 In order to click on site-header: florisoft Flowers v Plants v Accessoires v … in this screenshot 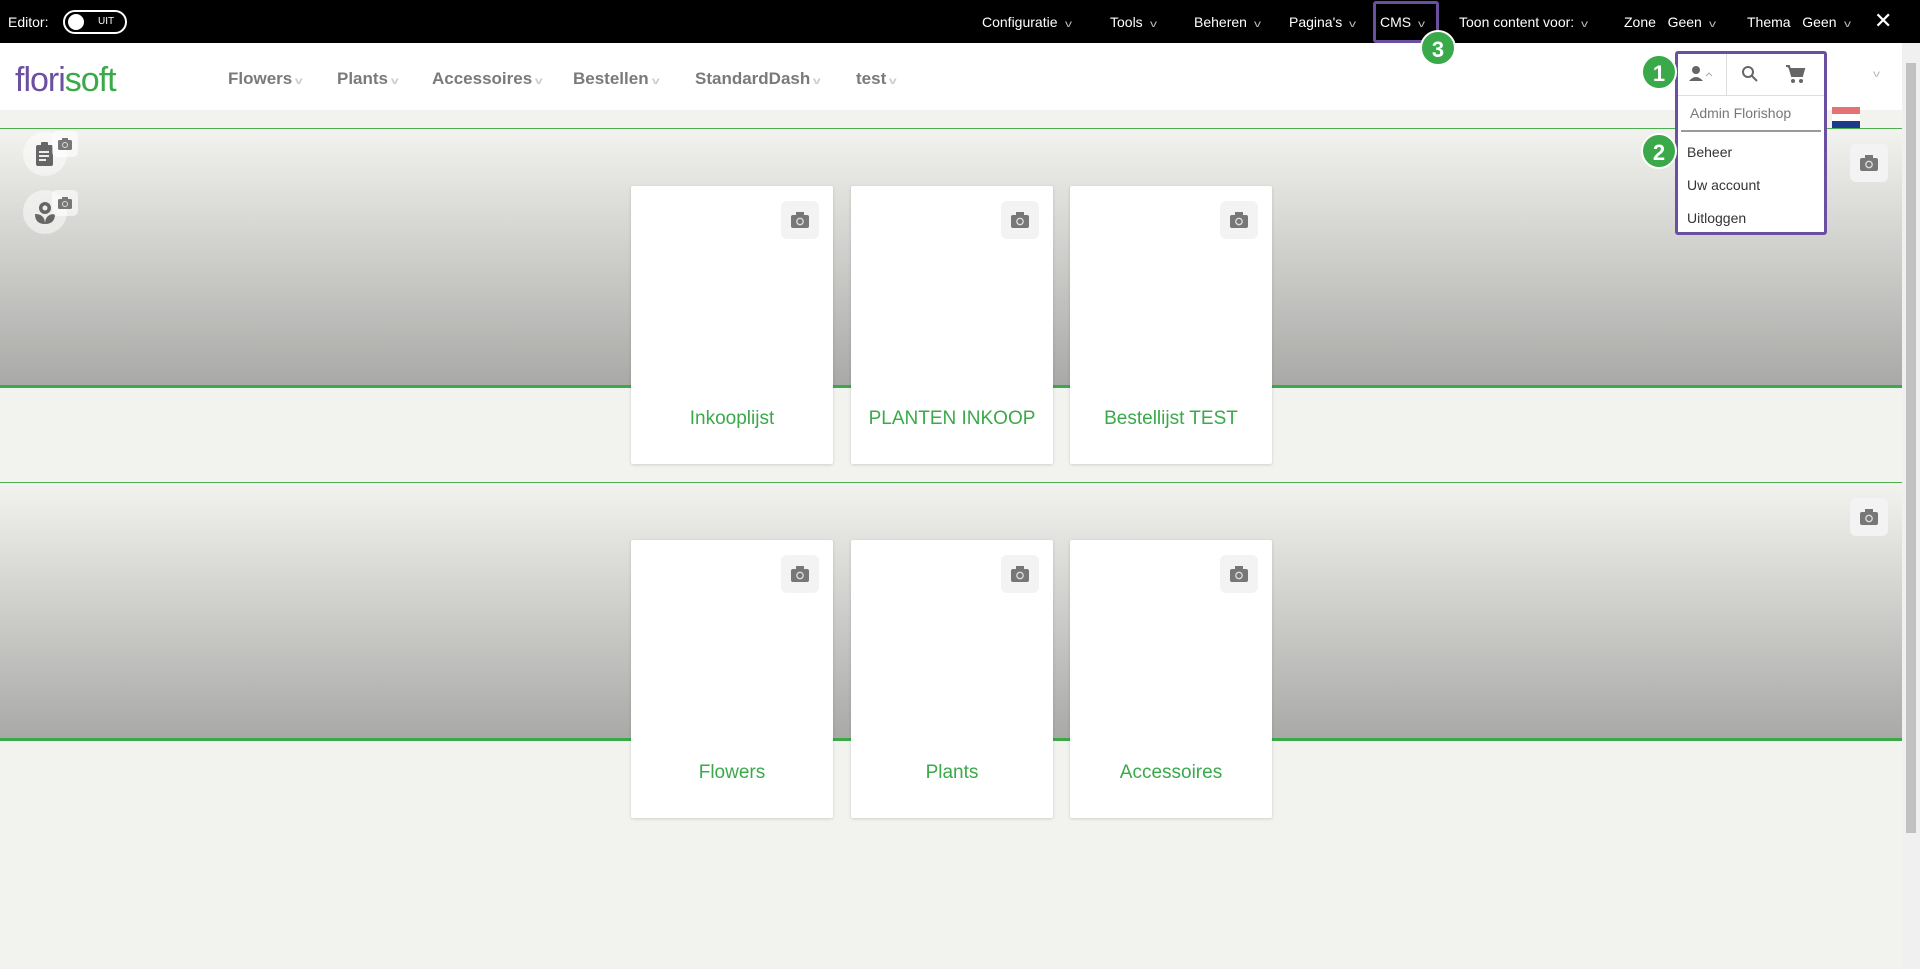, I will do `click(951, 85)`.